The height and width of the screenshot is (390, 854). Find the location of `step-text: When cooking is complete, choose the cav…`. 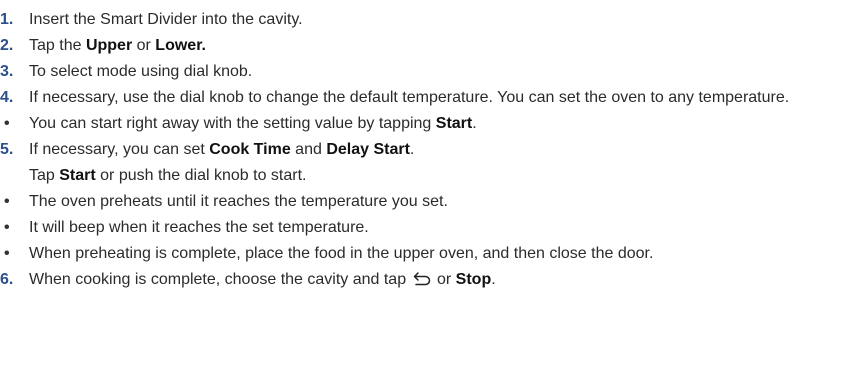

step-text: When cooking is complete, choose the cav… is located at coordinates (262, 279).